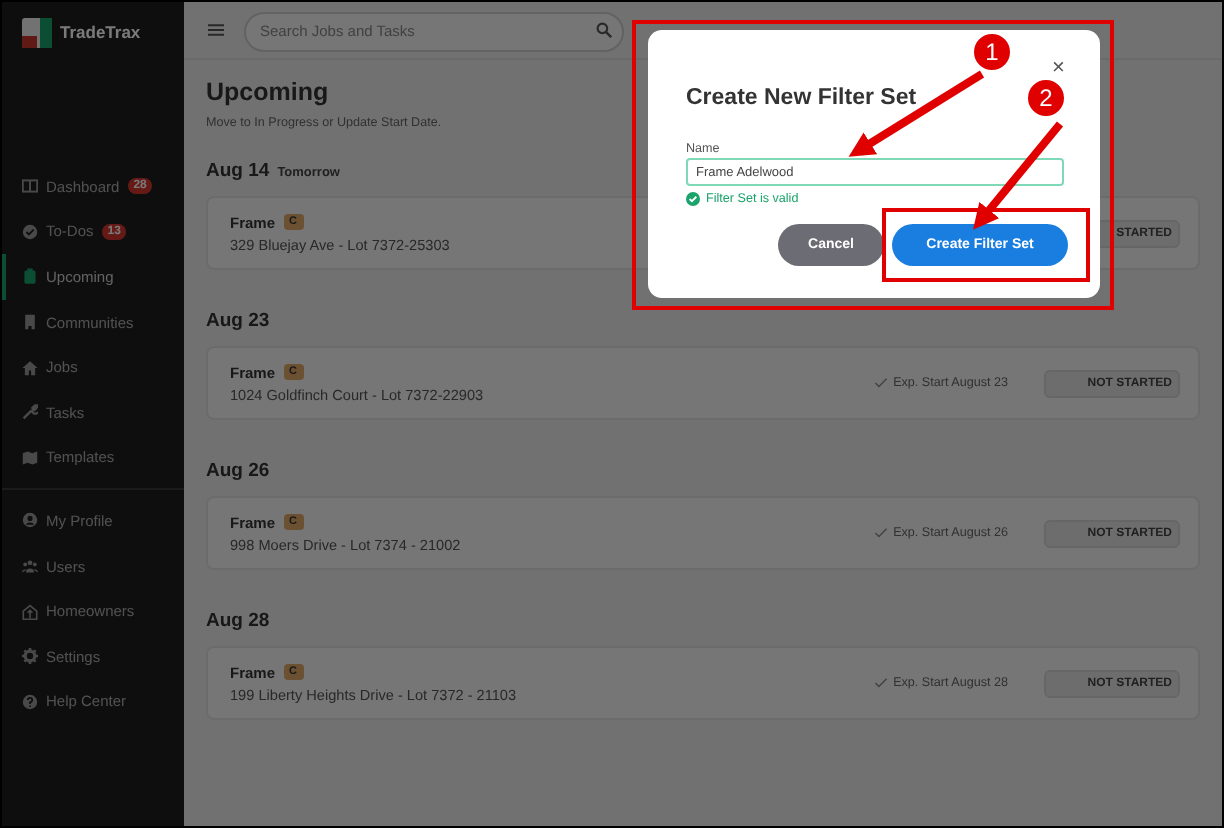 The image size is (1224, 828). What do you see at coordinates (238, 621) in the screenshot?
I see `date-heading: Aug 28` at bounding box center [238, 621].